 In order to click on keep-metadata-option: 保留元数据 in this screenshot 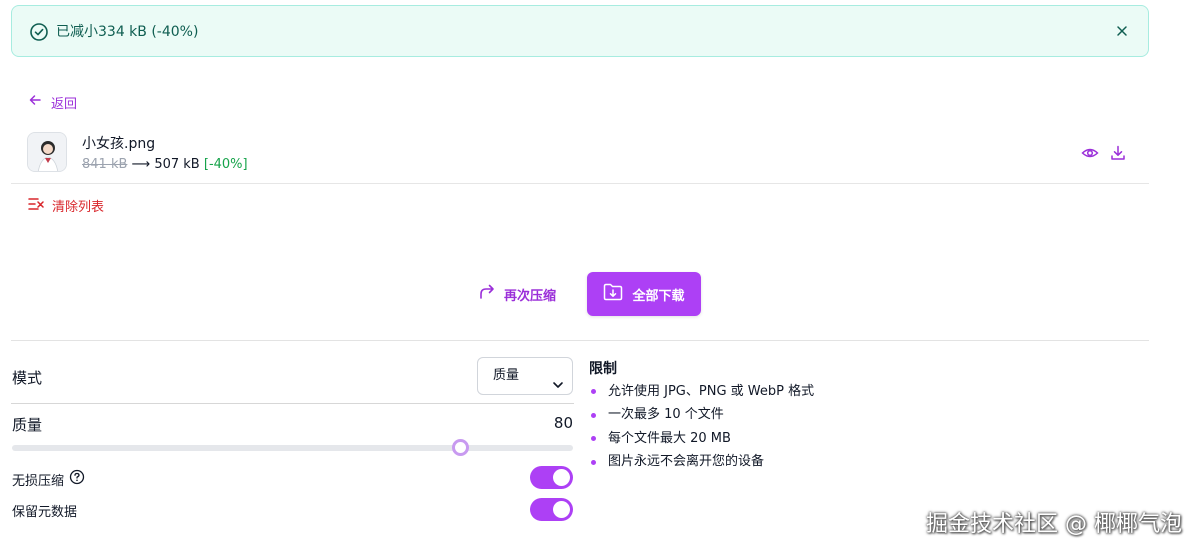, I will do `click(44, 510)`.